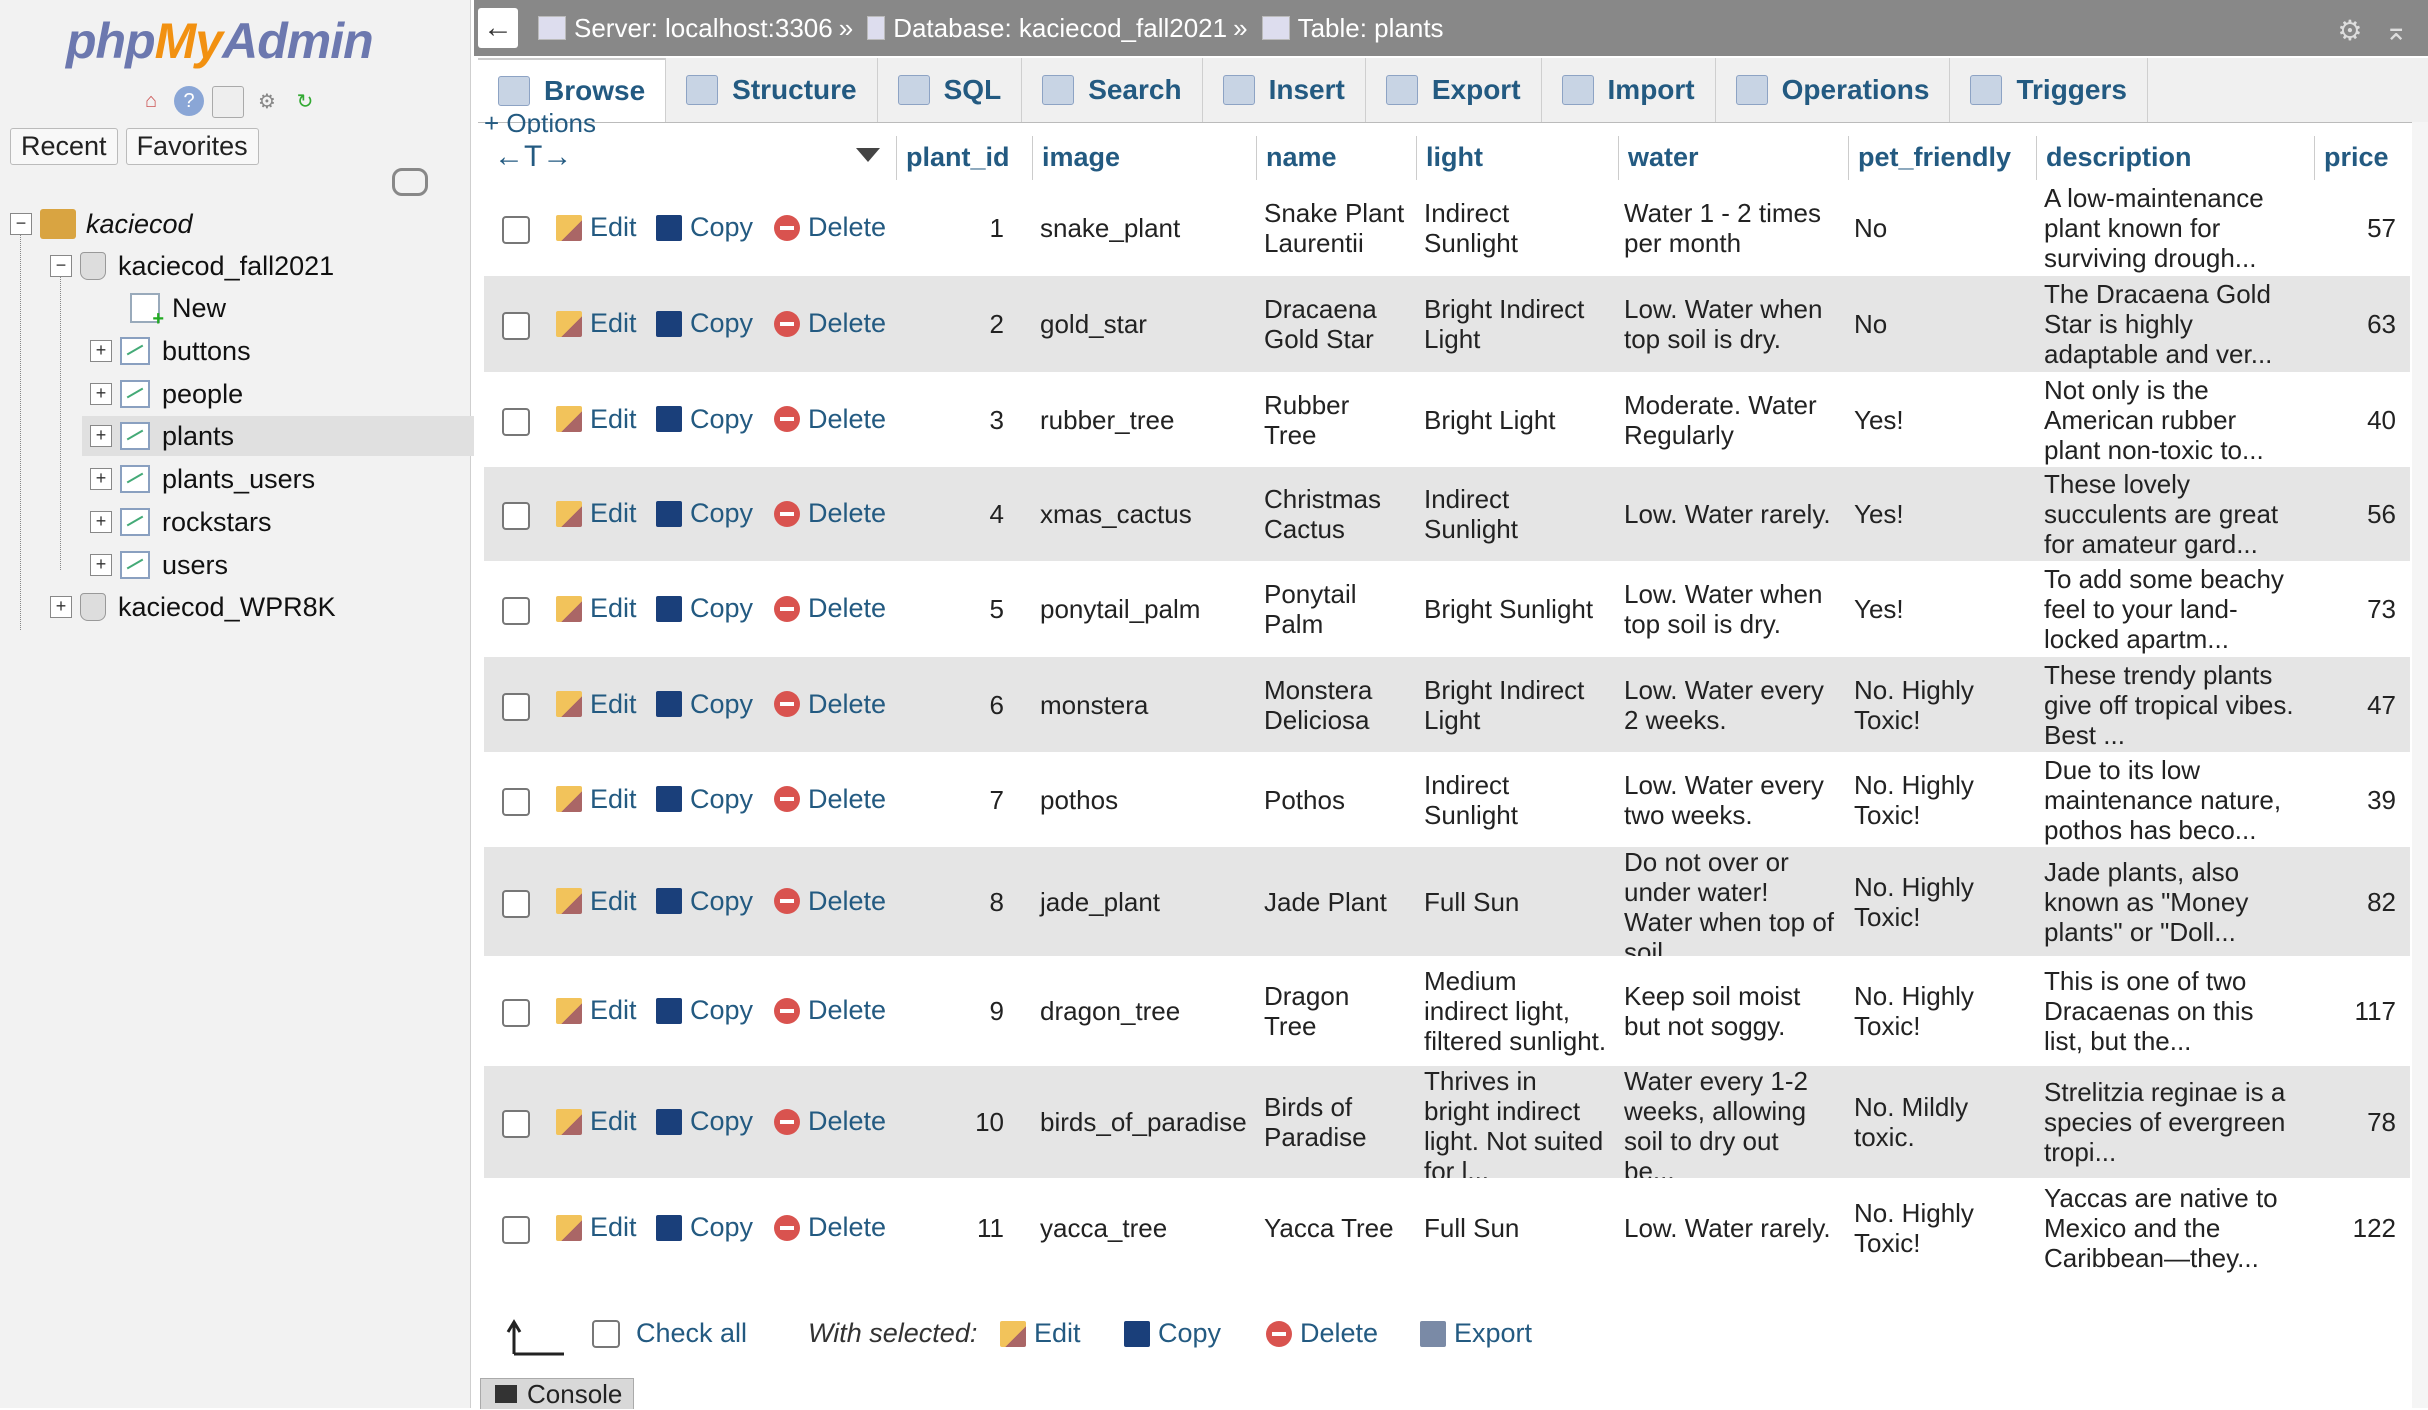 This screenshot has width=2428, height=1410. Describe the element at coordinates (1339, 609) in the screenshot. I see `cell-name: Ponytail Palm` at that location.